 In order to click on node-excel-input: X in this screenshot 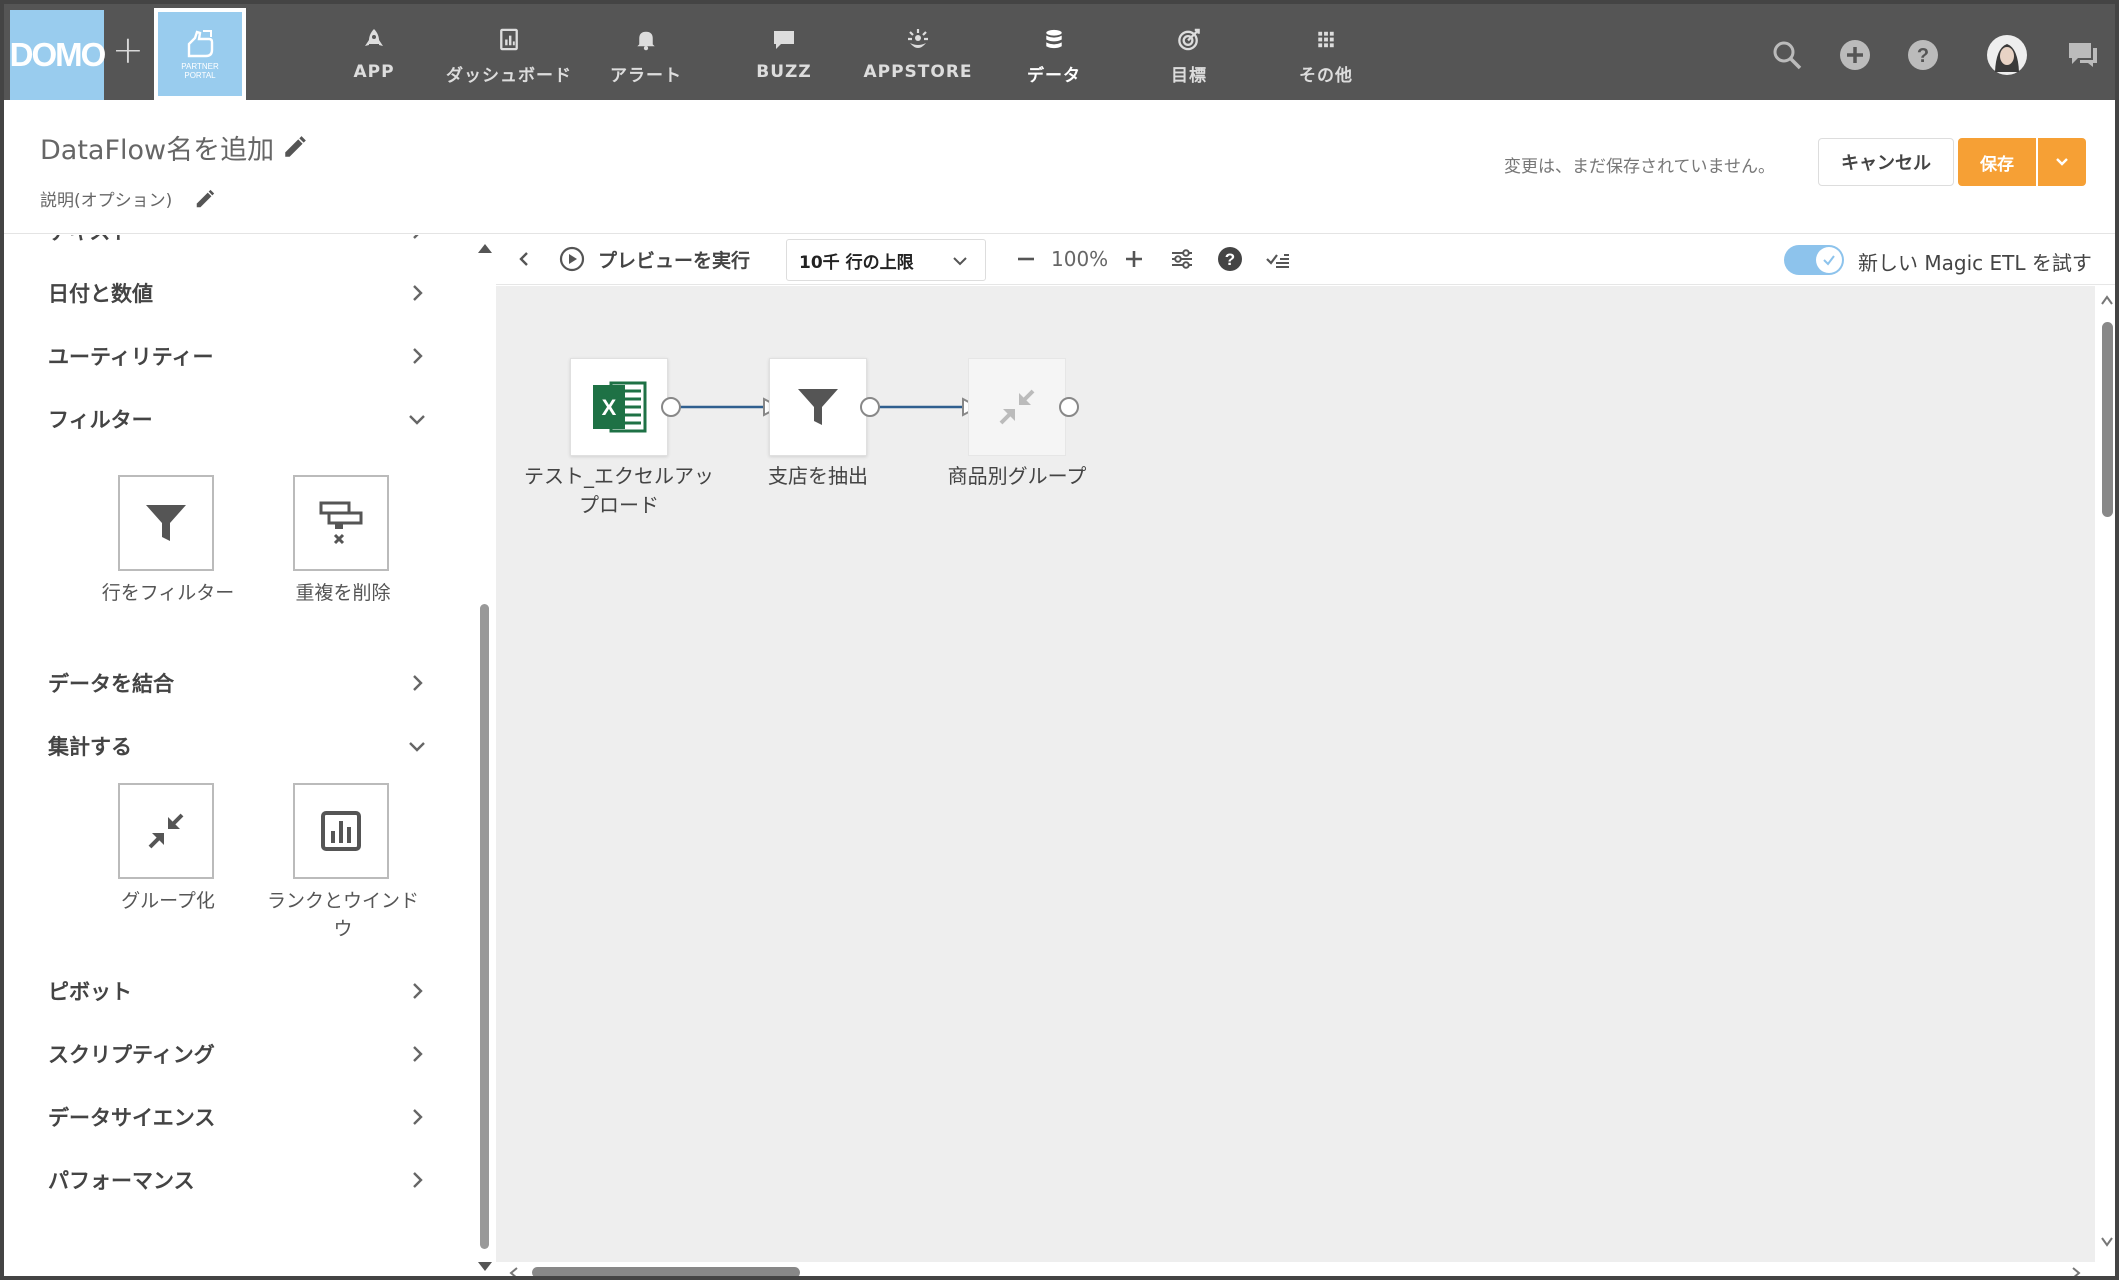, I will do `click(619, 407)`.